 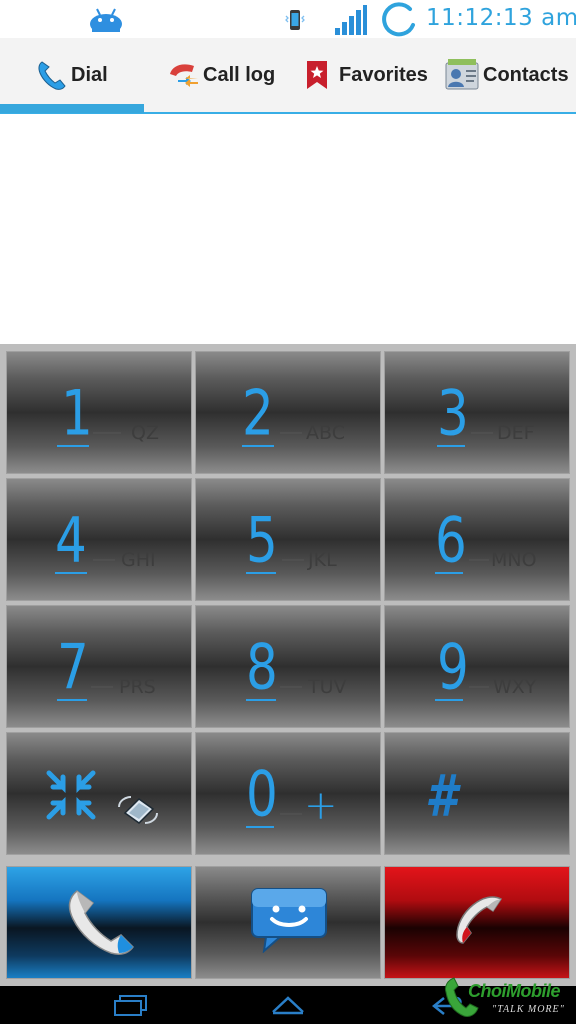 What do you see at coordinates (317, 75) in the screenshot?
I see `star-bookmark-icon` at bounding box center [317, 75].